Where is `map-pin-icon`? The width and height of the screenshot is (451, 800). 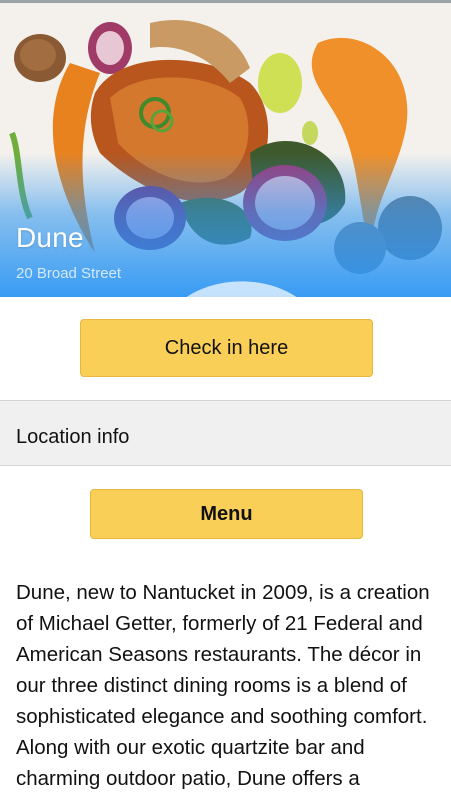
map-pin-icon is located at coordinates (241, 289).